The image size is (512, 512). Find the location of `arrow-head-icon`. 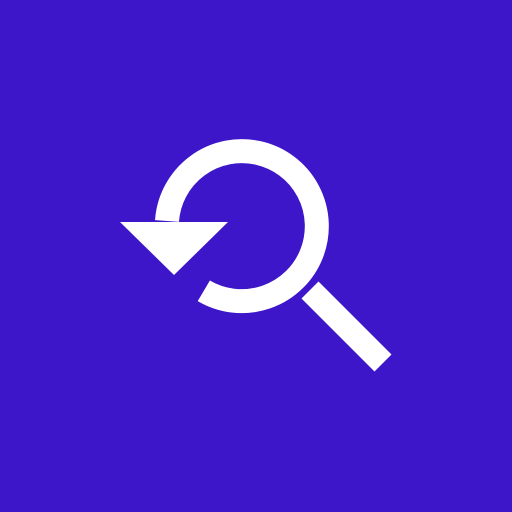

arrow-head-icon is located at coordinates (174, 248).